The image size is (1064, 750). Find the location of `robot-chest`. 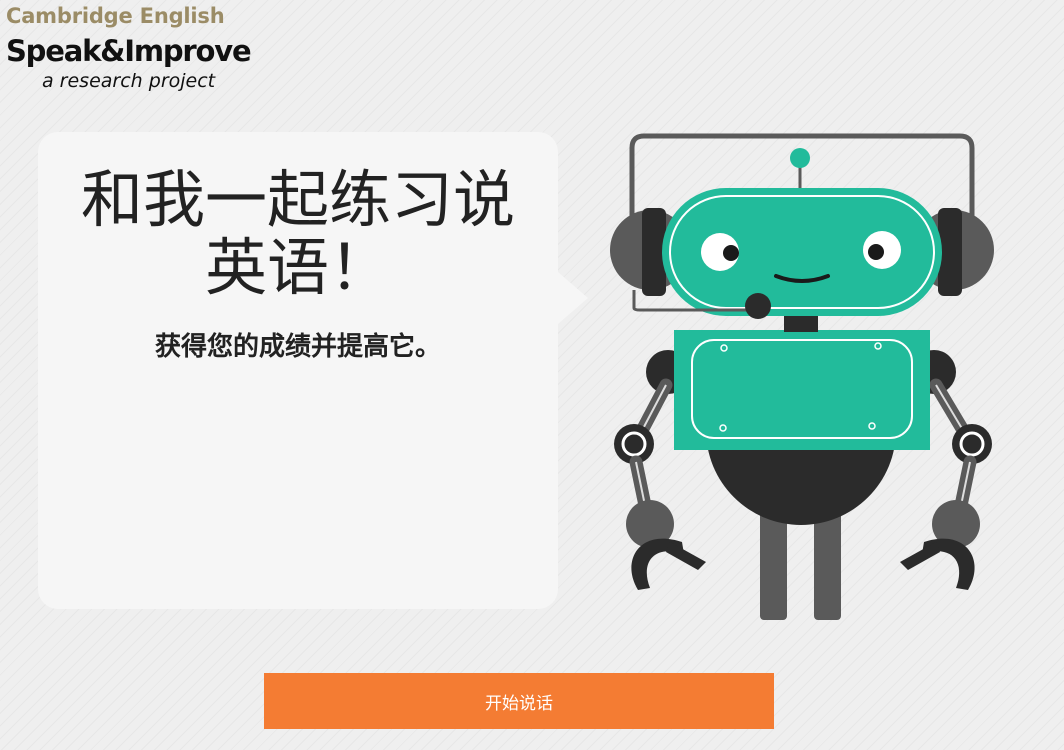

robot-chest is located at coordinates (802, 390).